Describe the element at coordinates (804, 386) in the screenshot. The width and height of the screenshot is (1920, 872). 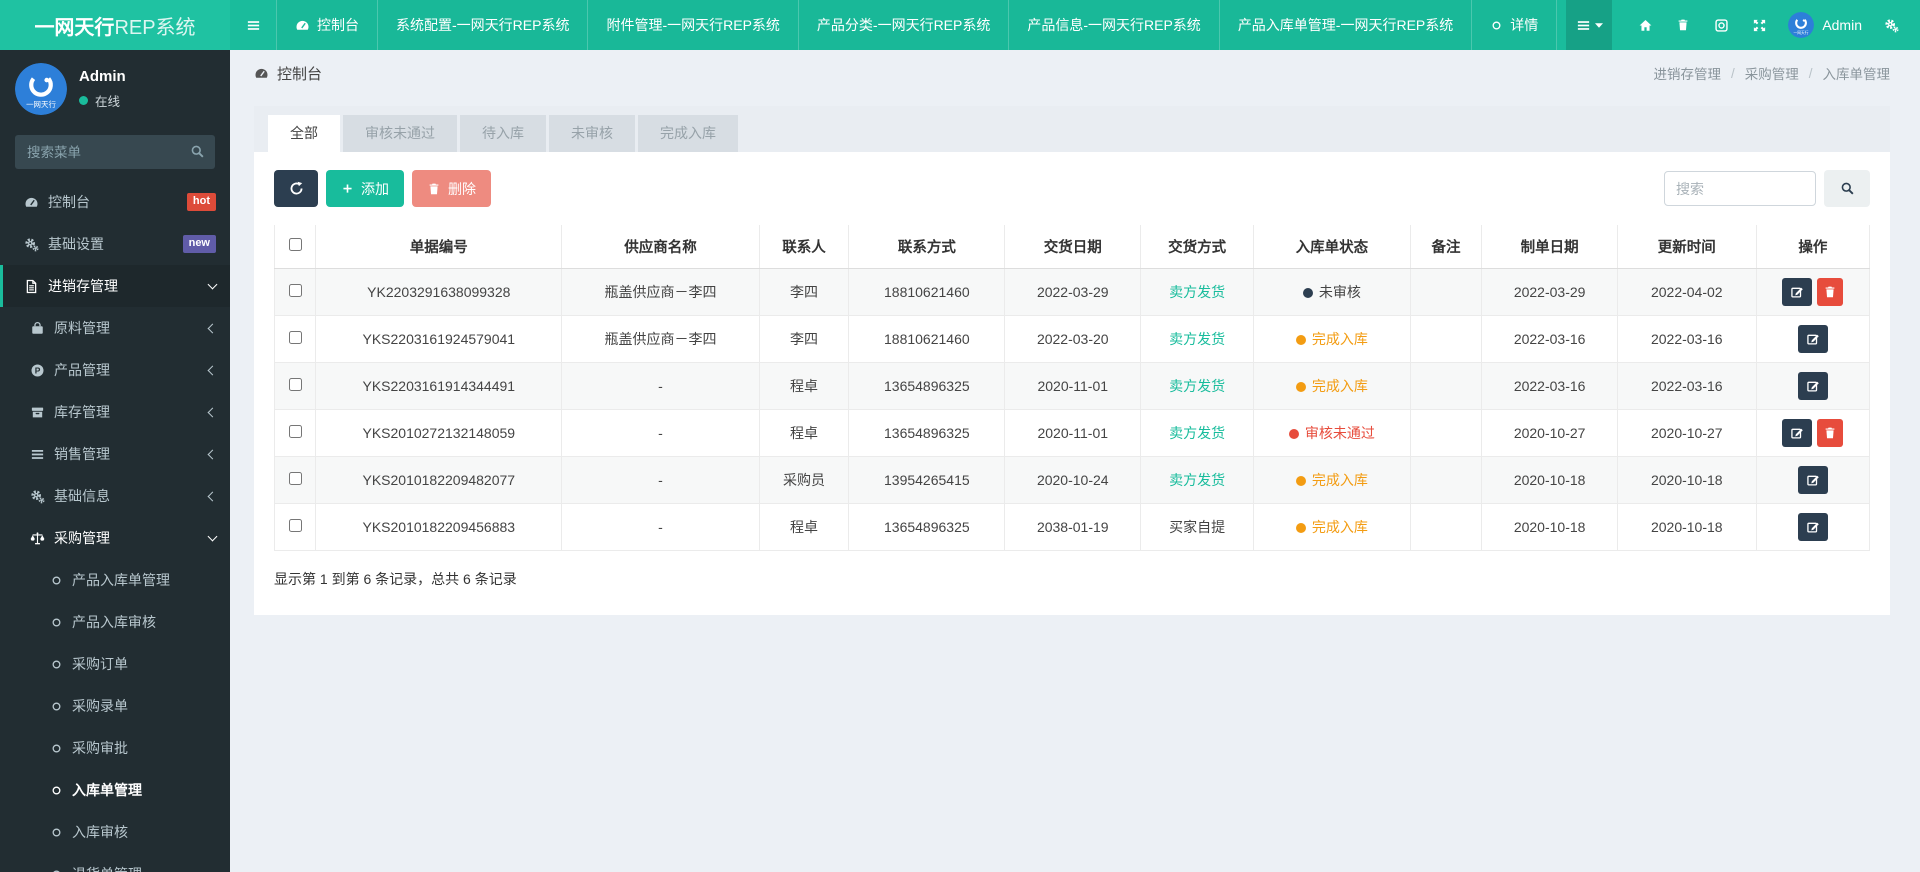
I see `cell-contact: 程卓` at that location.